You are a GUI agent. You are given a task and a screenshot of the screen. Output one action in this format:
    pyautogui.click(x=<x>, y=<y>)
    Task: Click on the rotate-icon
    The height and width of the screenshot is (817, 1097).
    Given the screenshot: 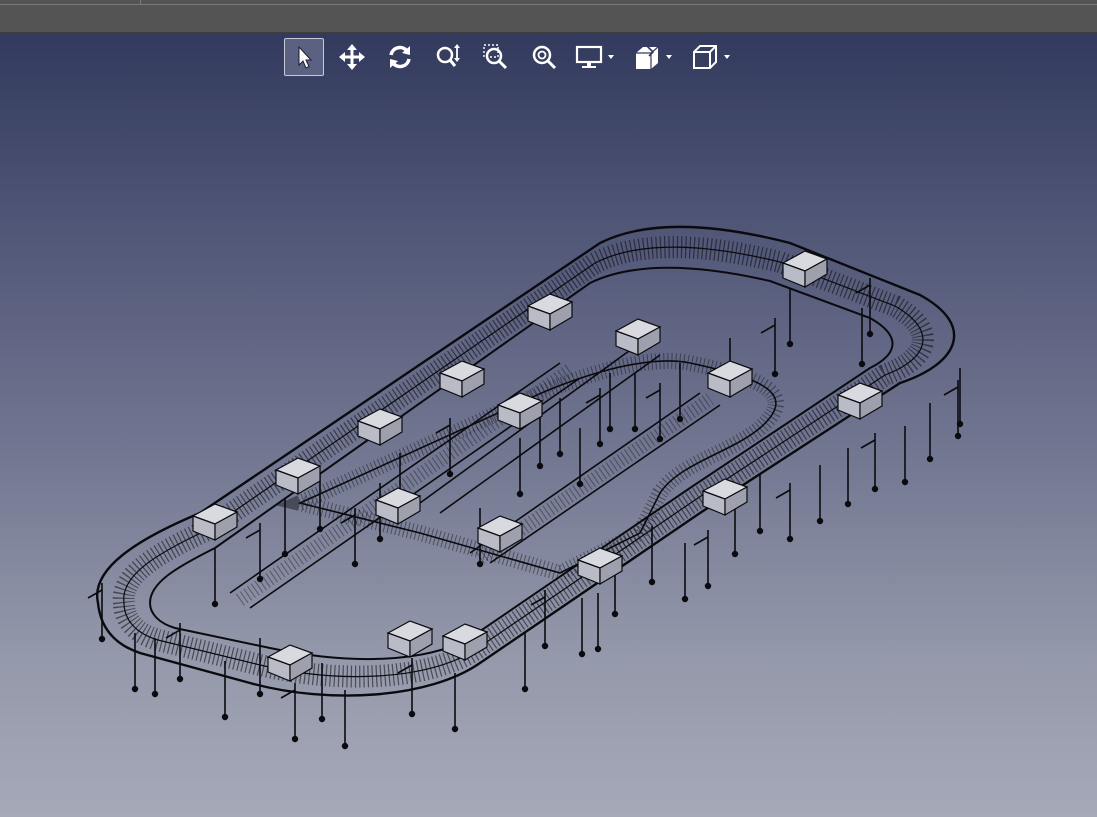 What is the action you would take?
    pyautogui.click(x=400, y=57)
    